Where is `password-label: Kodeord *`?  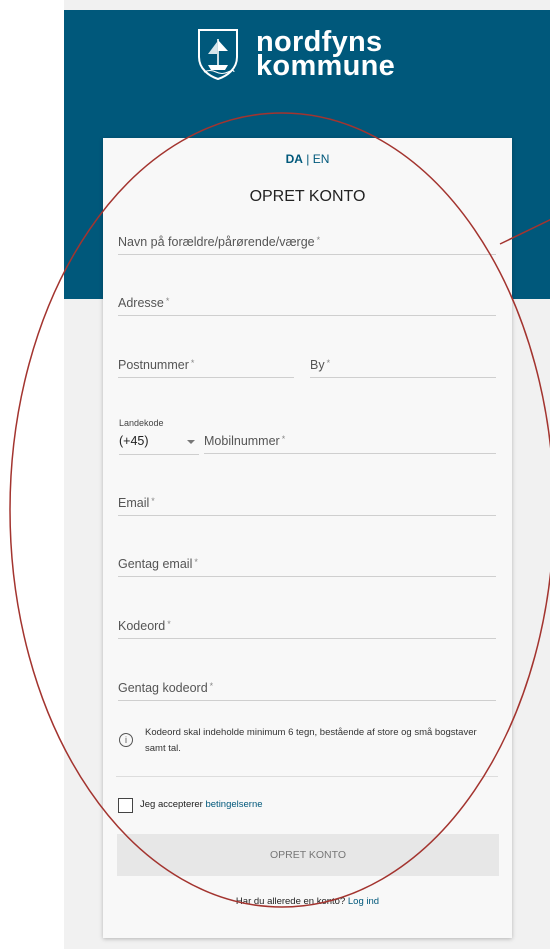
password-label: Kodeord * is located at coordinates (144, 626).